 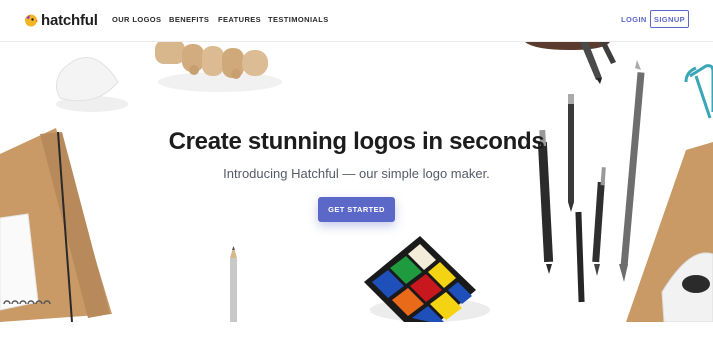 I want to click on hatchful-chick-icon, so click(x=31, y=20).